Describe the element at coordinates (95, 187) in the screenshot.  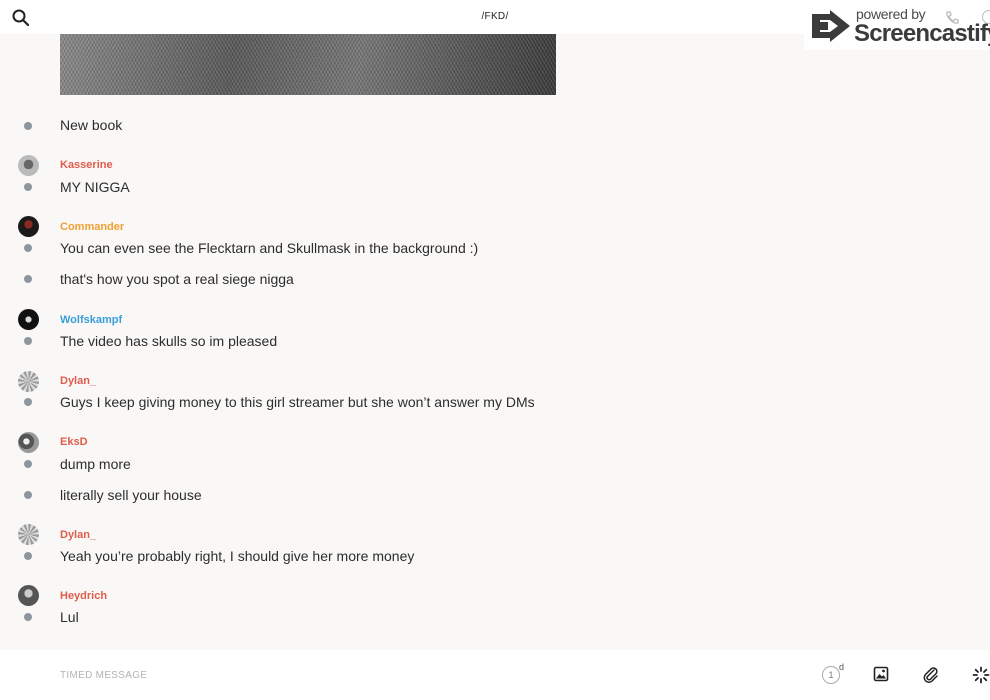
I see `message-text: MY NIGGA` at that location.